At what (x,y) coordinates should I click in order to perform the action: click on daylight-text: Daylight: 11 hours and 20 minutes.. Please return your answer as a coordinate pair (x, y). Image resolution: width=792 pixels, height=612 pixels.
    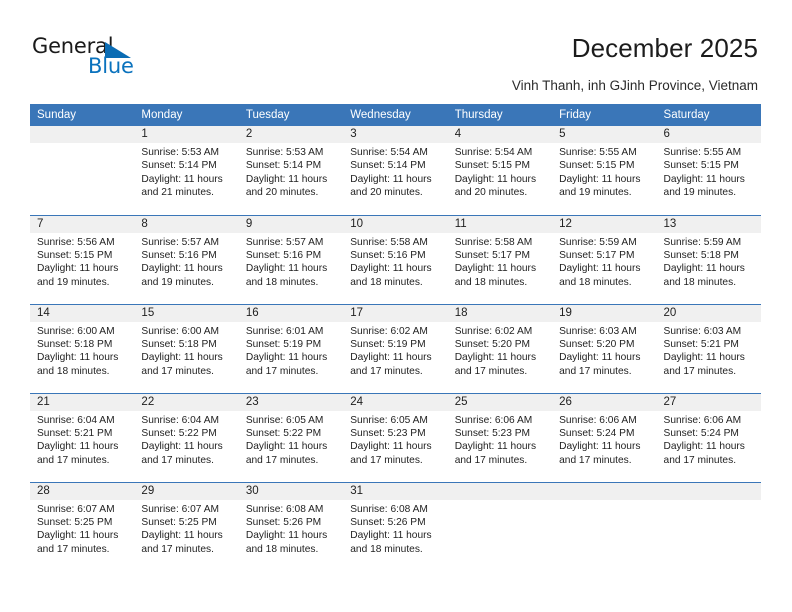
    Looking at the image, I should click on (495, 186).